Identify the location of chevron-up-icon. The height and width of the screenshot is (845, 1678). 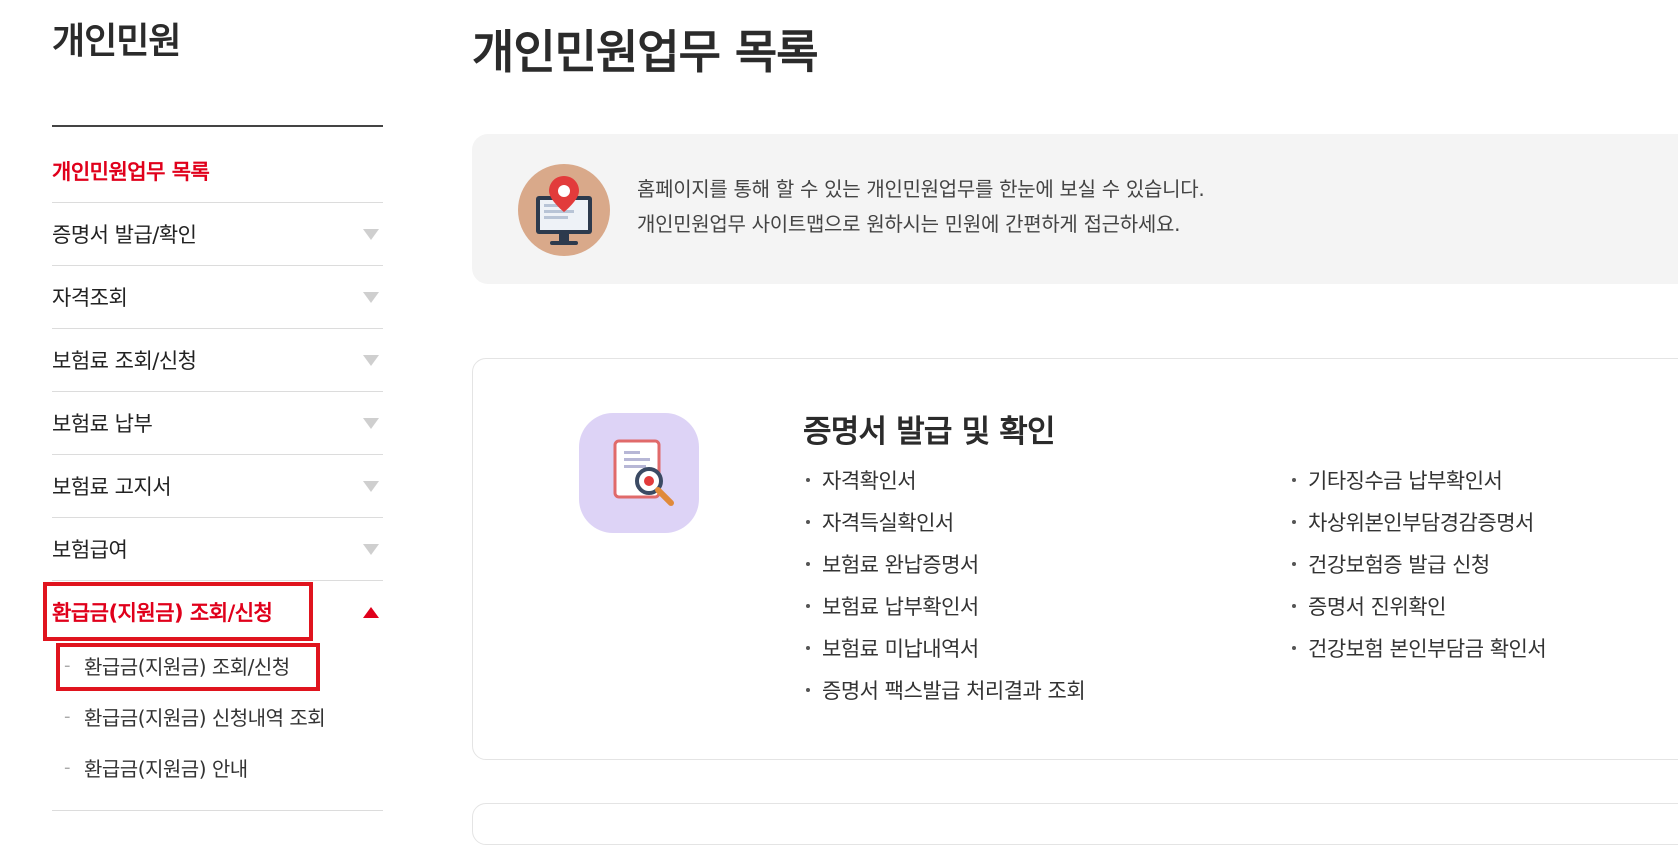
(371, 612).